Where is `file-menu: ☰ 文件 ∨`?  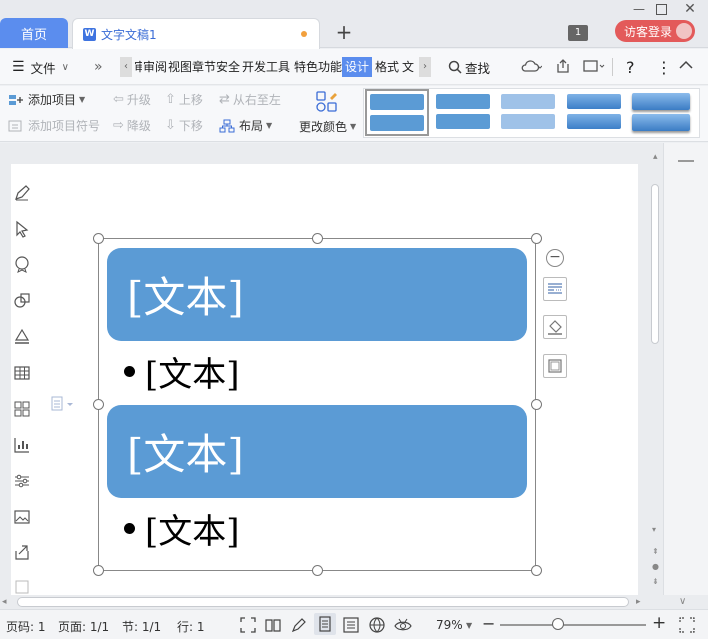 file-menu: ☰ 文件 ∨ is located at coordinates (40, 67).